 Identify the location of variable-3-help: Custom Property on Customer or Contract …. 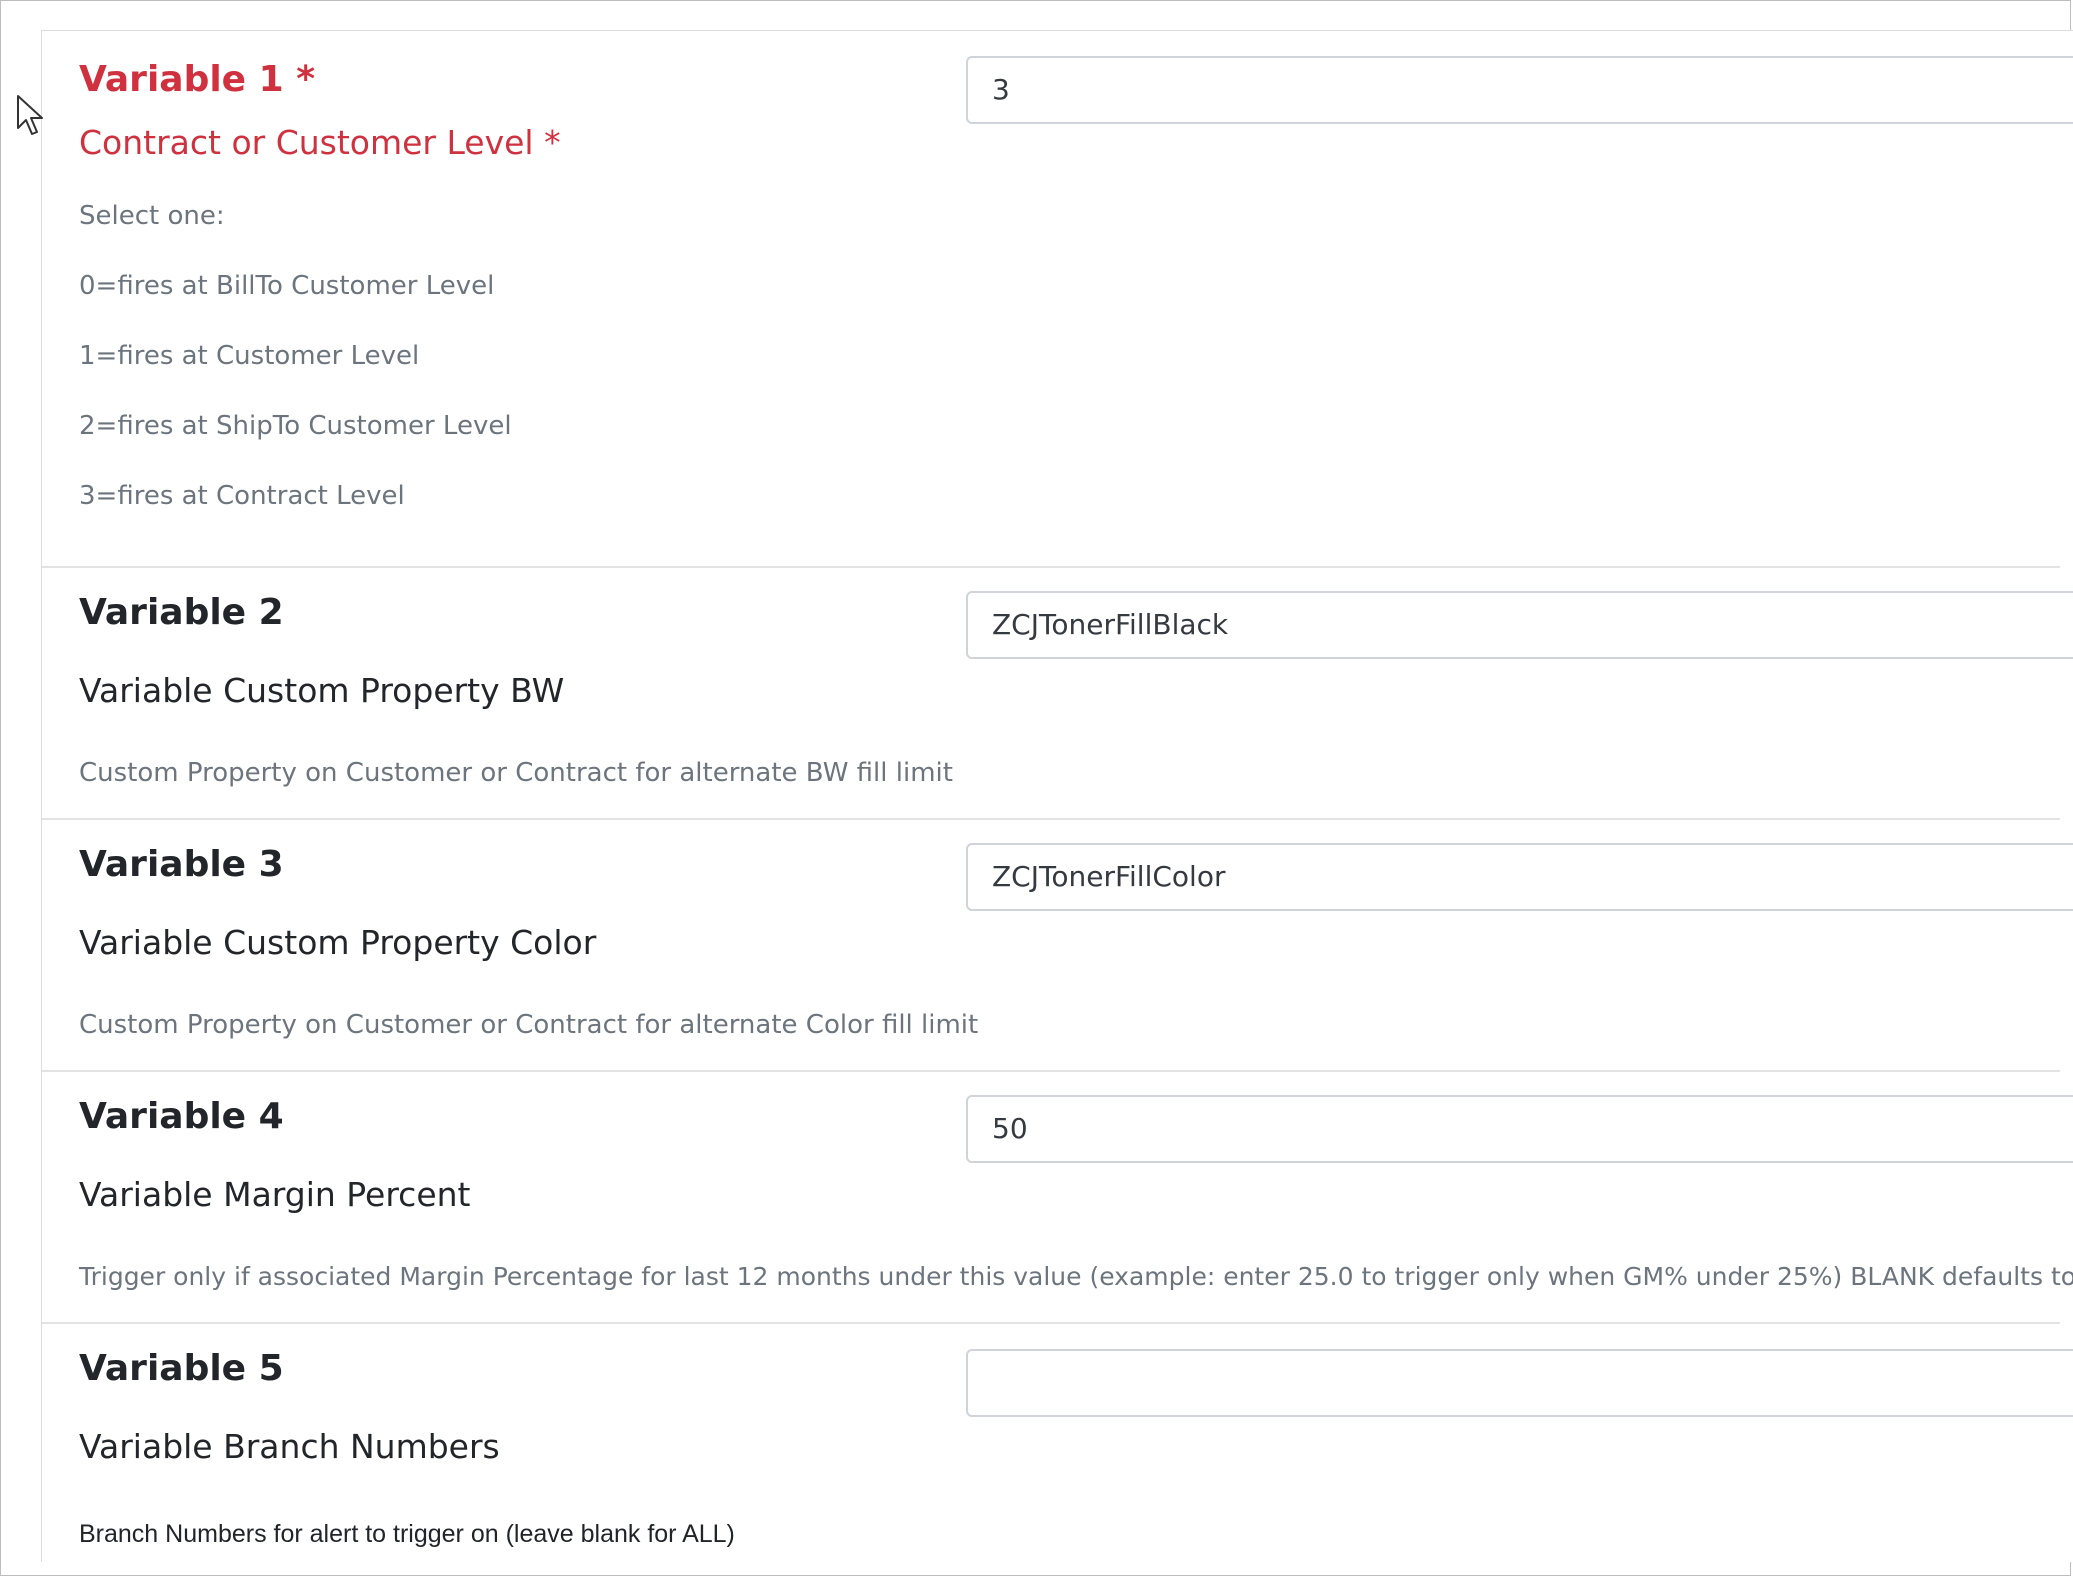
(529, 1025).